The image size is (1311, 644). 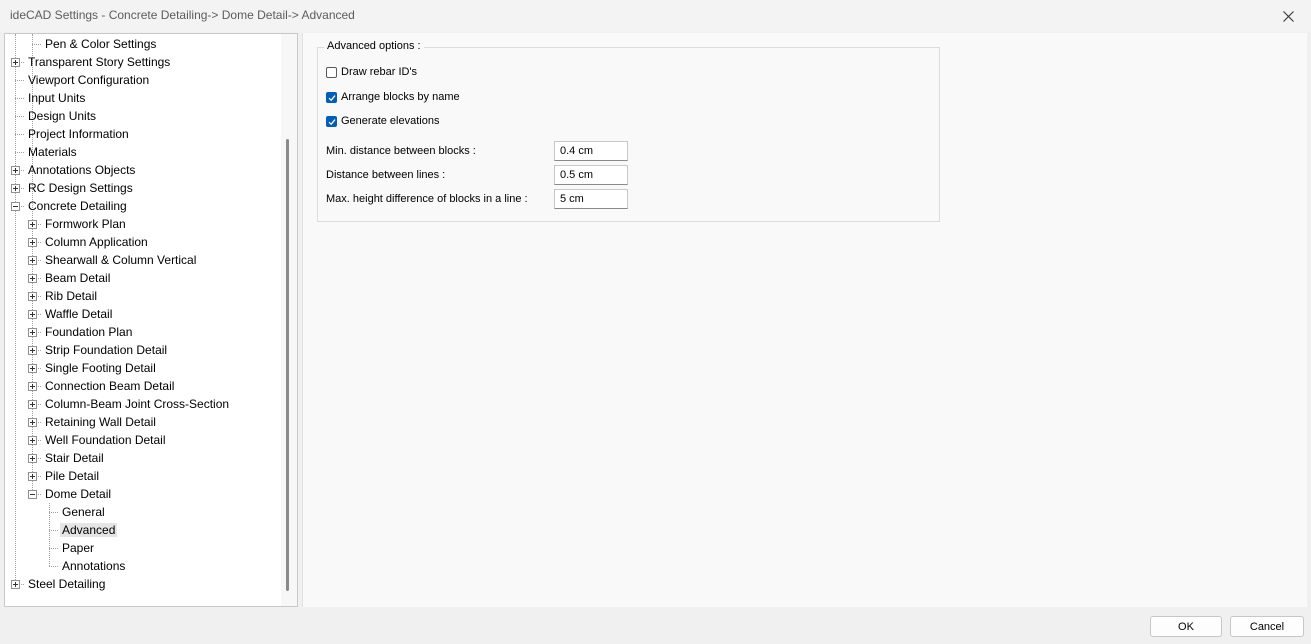 I want to click on ok-button: OK, so click(x=1186, y=626).